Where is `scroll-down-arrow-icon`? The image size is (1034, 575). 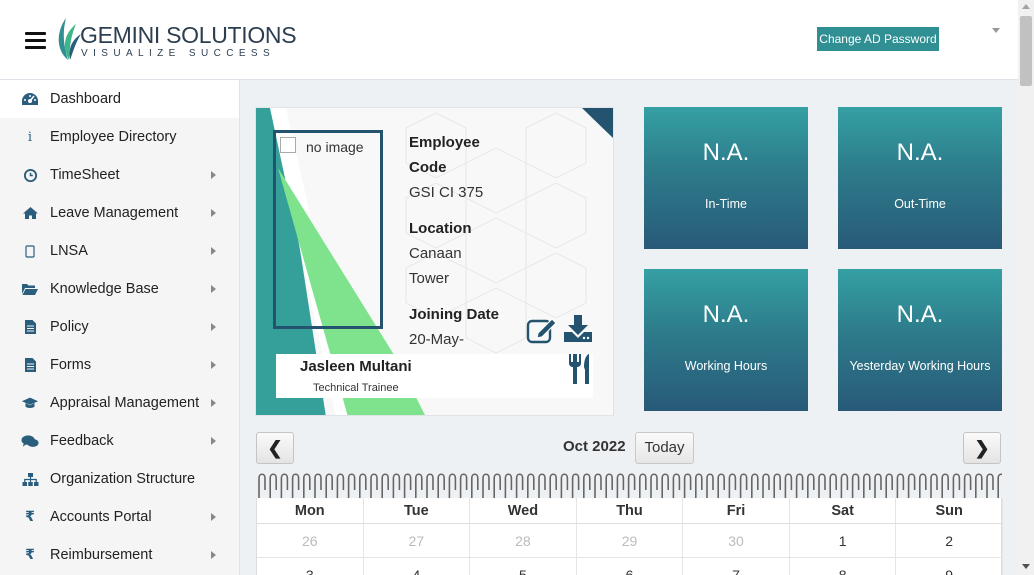 scroll-down-arrow-icon is located at coordinates (1026, 566).